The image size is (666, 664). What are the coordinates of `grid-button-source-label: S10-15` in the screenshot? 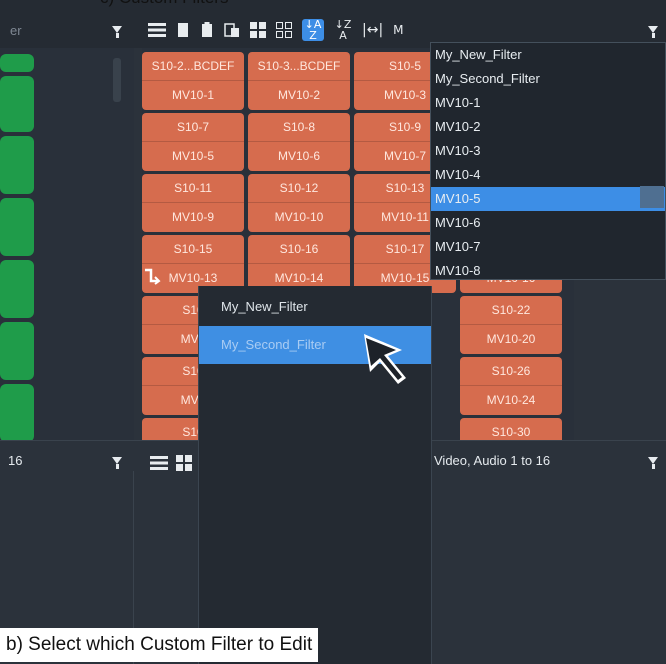 It's located at (193, 249).